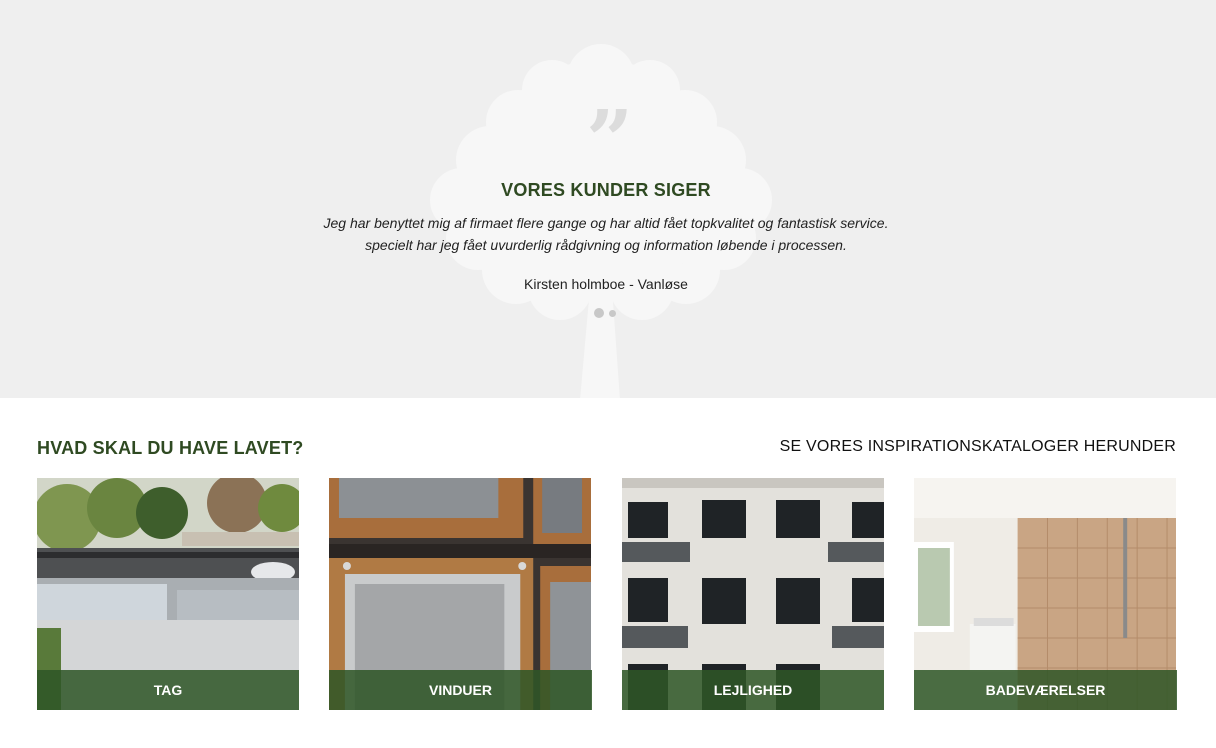  Describe the element at coordinates (978, 447) in the screenshot. I see `inspiration-catalogs-link: SE VORES INSPIRATIONSKATALOGER HERUNDER` at that location.